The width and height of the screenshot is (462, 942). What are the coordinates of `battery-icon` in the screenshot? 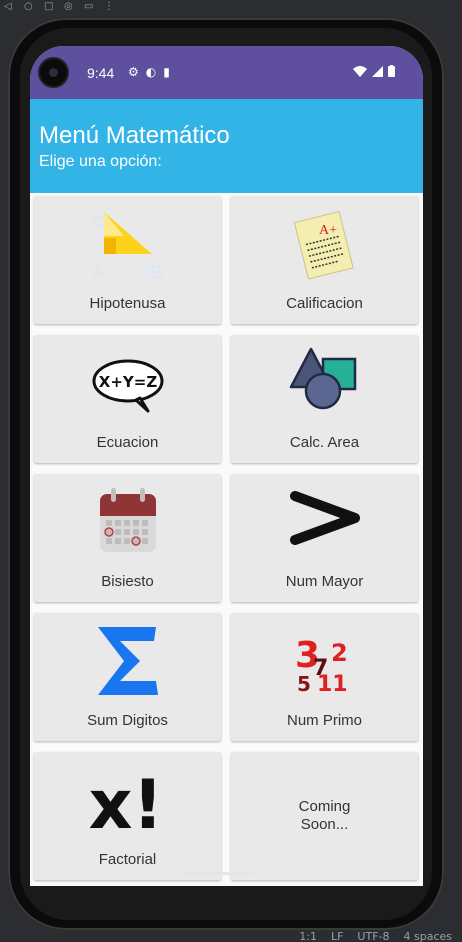 It's located at (391, 71).